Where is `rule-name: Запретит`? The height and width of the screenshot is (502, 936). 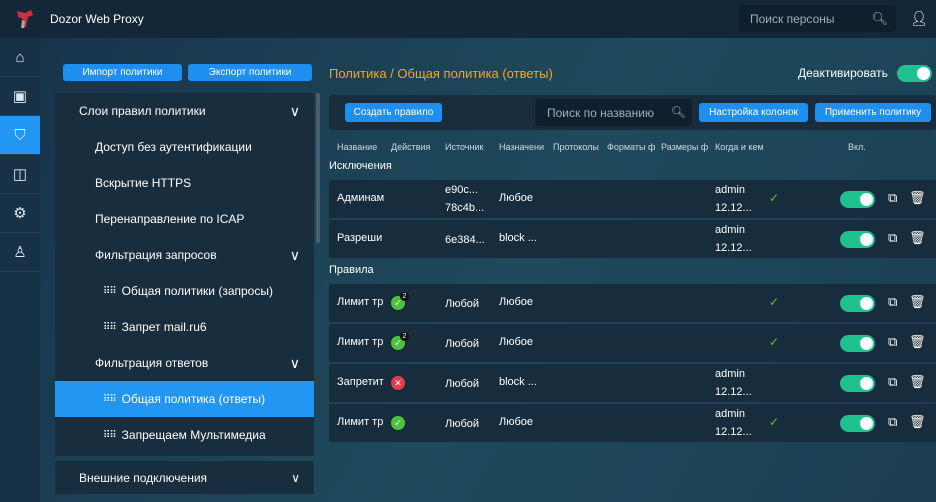 rule-name: Запретит is located at coordinates (360, 382).